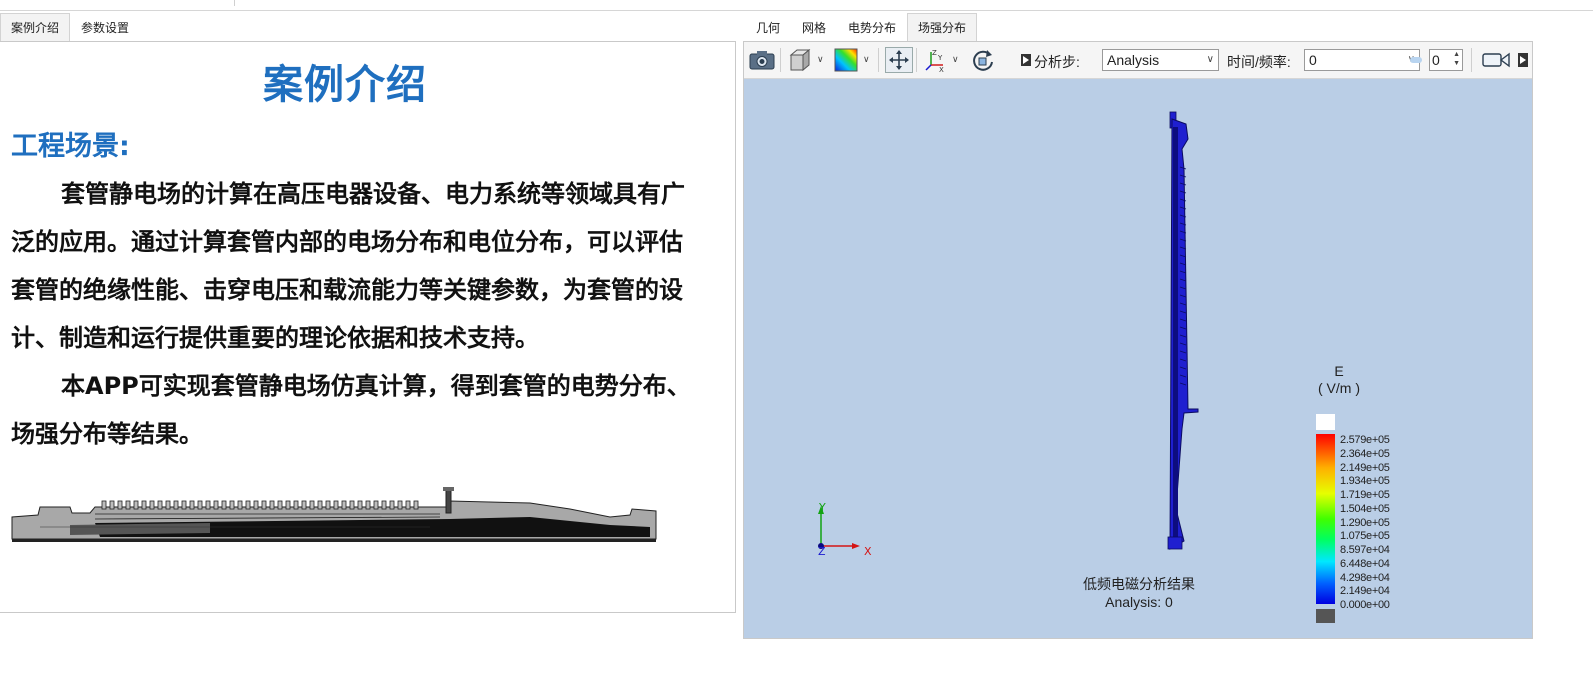  What do you see at coordinates (1496, 60) in the screenshot?
I see `video-camera-icon` at bounding box center [1496, 60].